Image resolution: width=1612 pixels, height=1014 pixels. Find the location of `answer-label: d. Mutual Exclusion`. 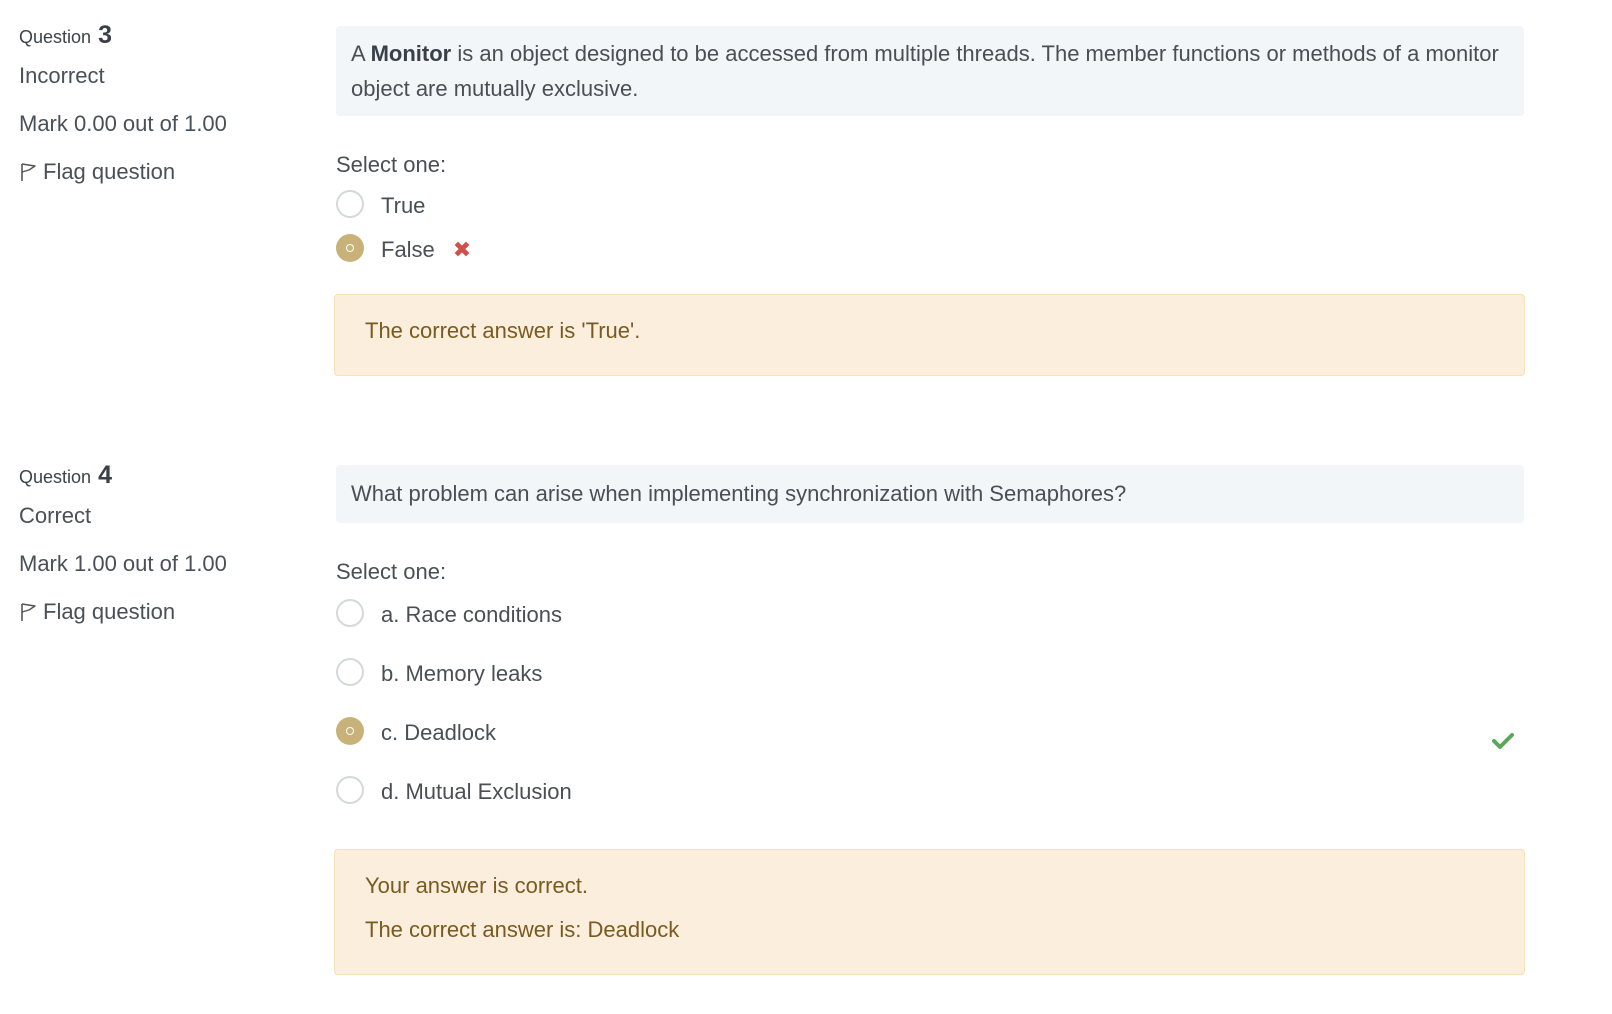

answer-label: d. Mutual Exclusion is located at coordinates (476, 791).